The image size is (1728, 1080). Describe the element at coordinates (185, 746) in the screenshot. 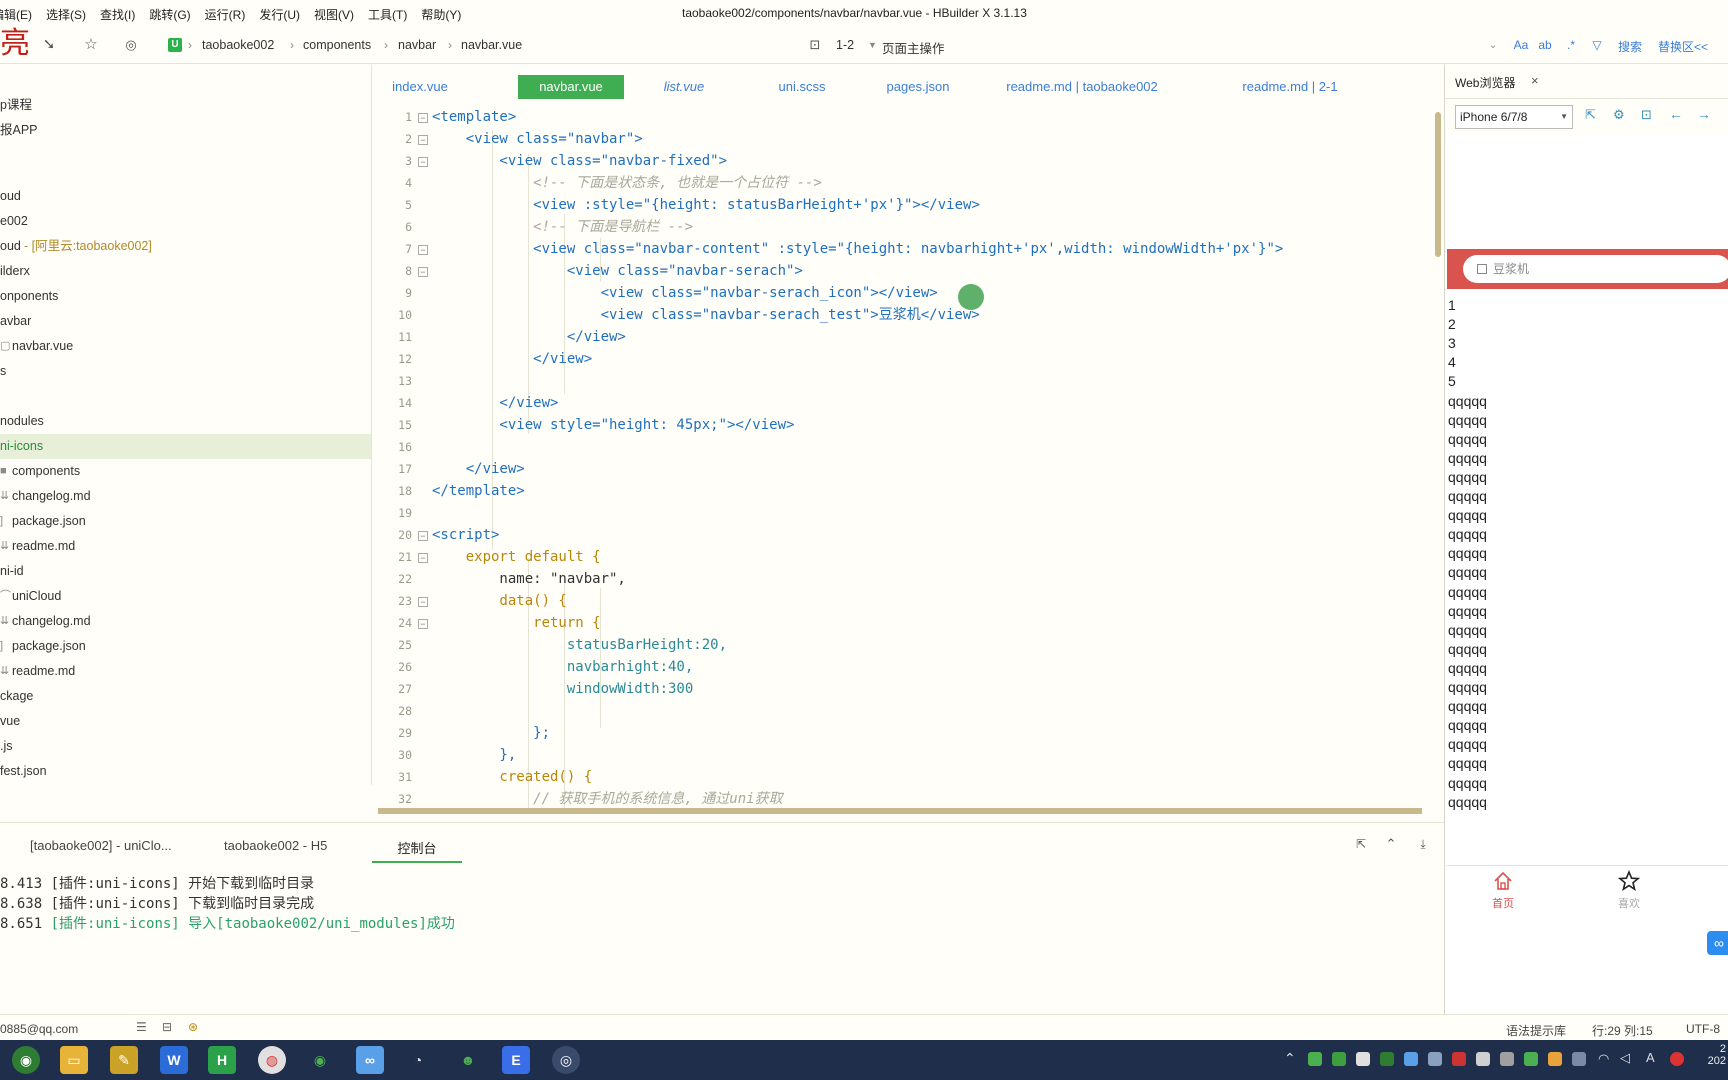

I see `tree-item: .js` at that location.